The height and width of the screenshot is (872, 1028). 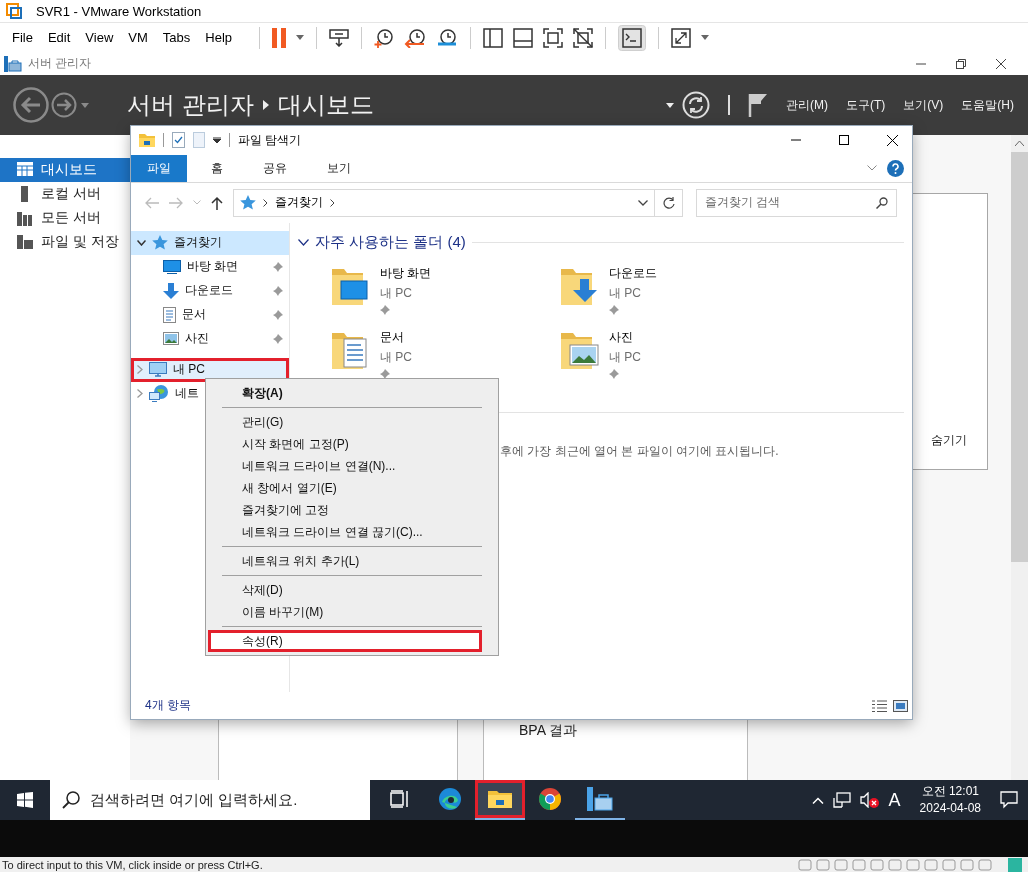 What do you see at coordinates (950, 791) in the screenshot?
I see `clock-time: 오전 12:01` at bounding box center [950, 791].